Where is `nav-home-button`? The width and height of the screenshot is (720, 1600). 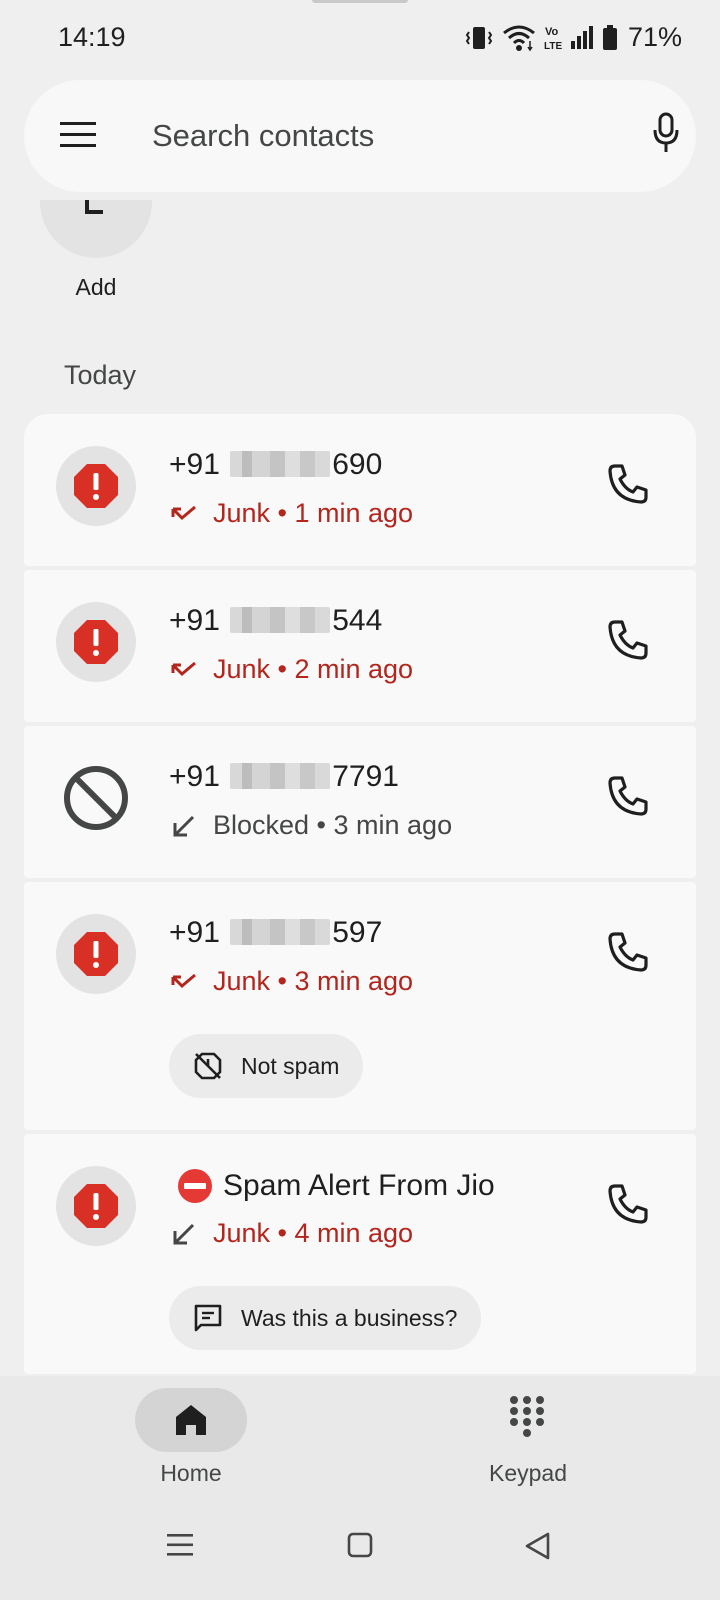
nav-home-button is located at coordinates (191, 1420).